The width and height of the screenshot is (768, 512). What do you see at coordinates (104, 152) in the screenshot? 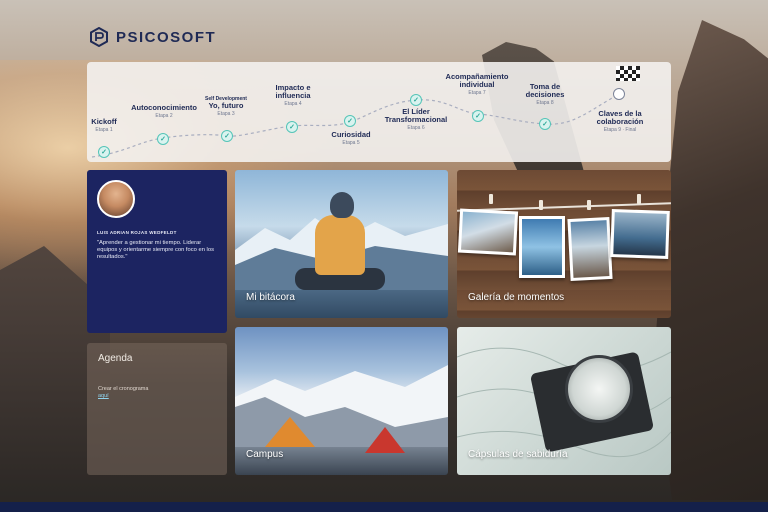
I see `stage-1-check-icon: ✓` at bounding box center [104, 152].